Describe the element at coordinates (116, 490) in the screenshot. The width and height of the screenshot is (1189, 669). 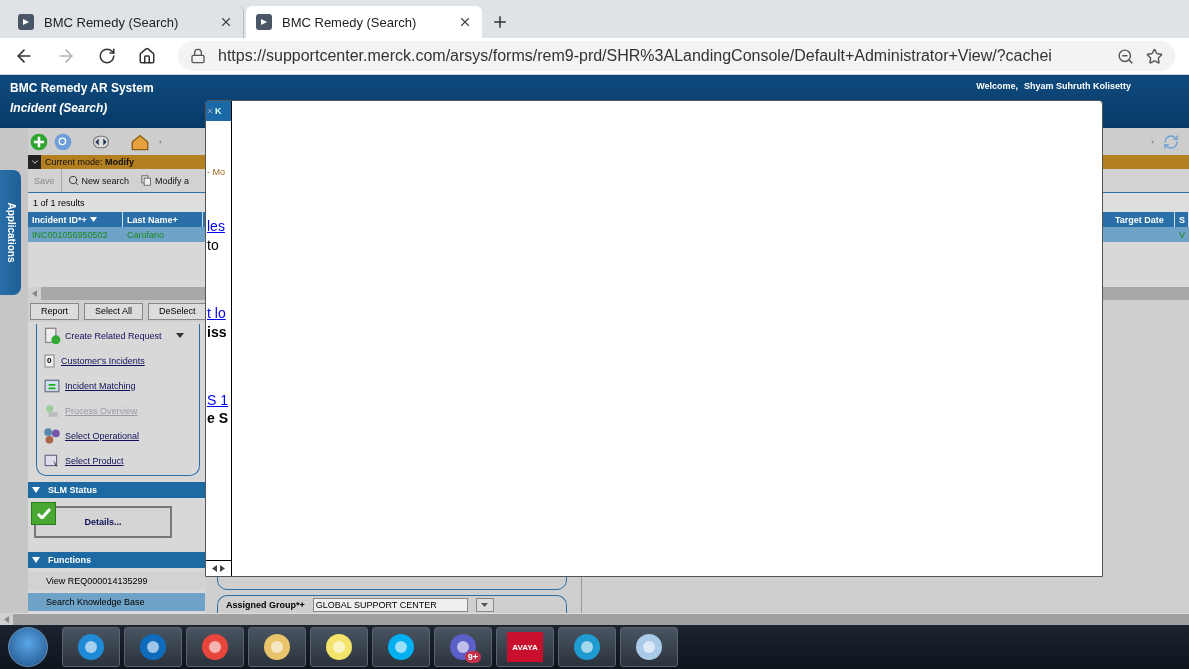
I see `section-header: SLM Status` at that location.